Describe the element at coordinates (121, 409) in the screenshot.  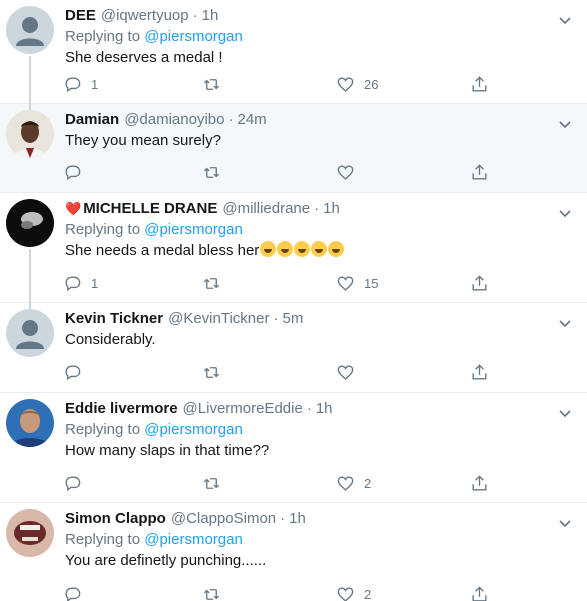
I see `display-name: Eddie livermore` at that location.